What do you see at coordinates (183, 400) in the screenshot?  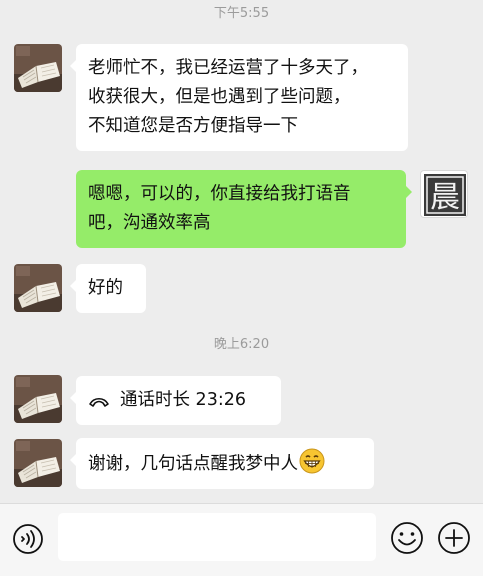 I see `call-duration-label: 通话时长 23:26` at bounding box center [183, 400].